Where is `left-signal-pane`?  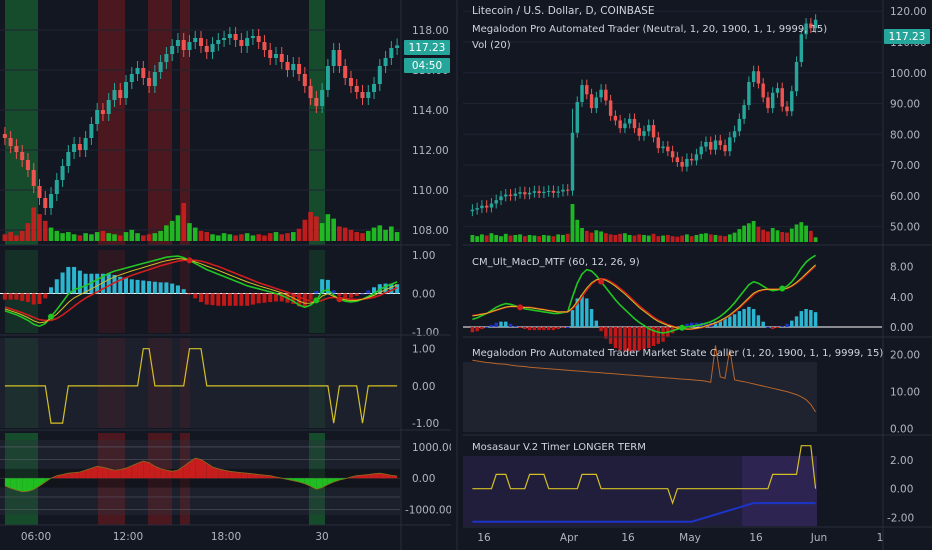 left-signal-pane is located at coordinates (200, 383).